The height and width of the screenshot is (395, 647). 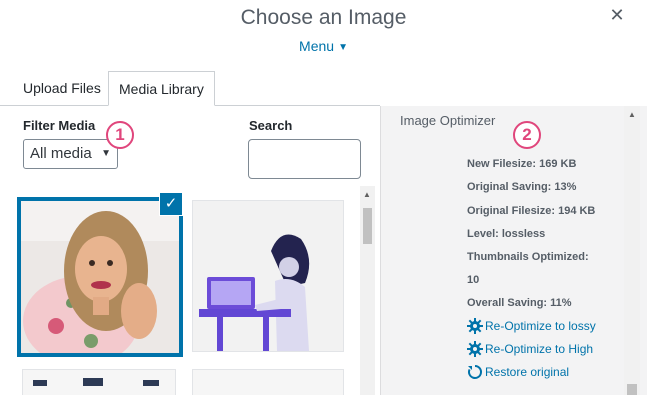 I want to click on filter-media-label: Filter Media, so click(x=59, y=125).